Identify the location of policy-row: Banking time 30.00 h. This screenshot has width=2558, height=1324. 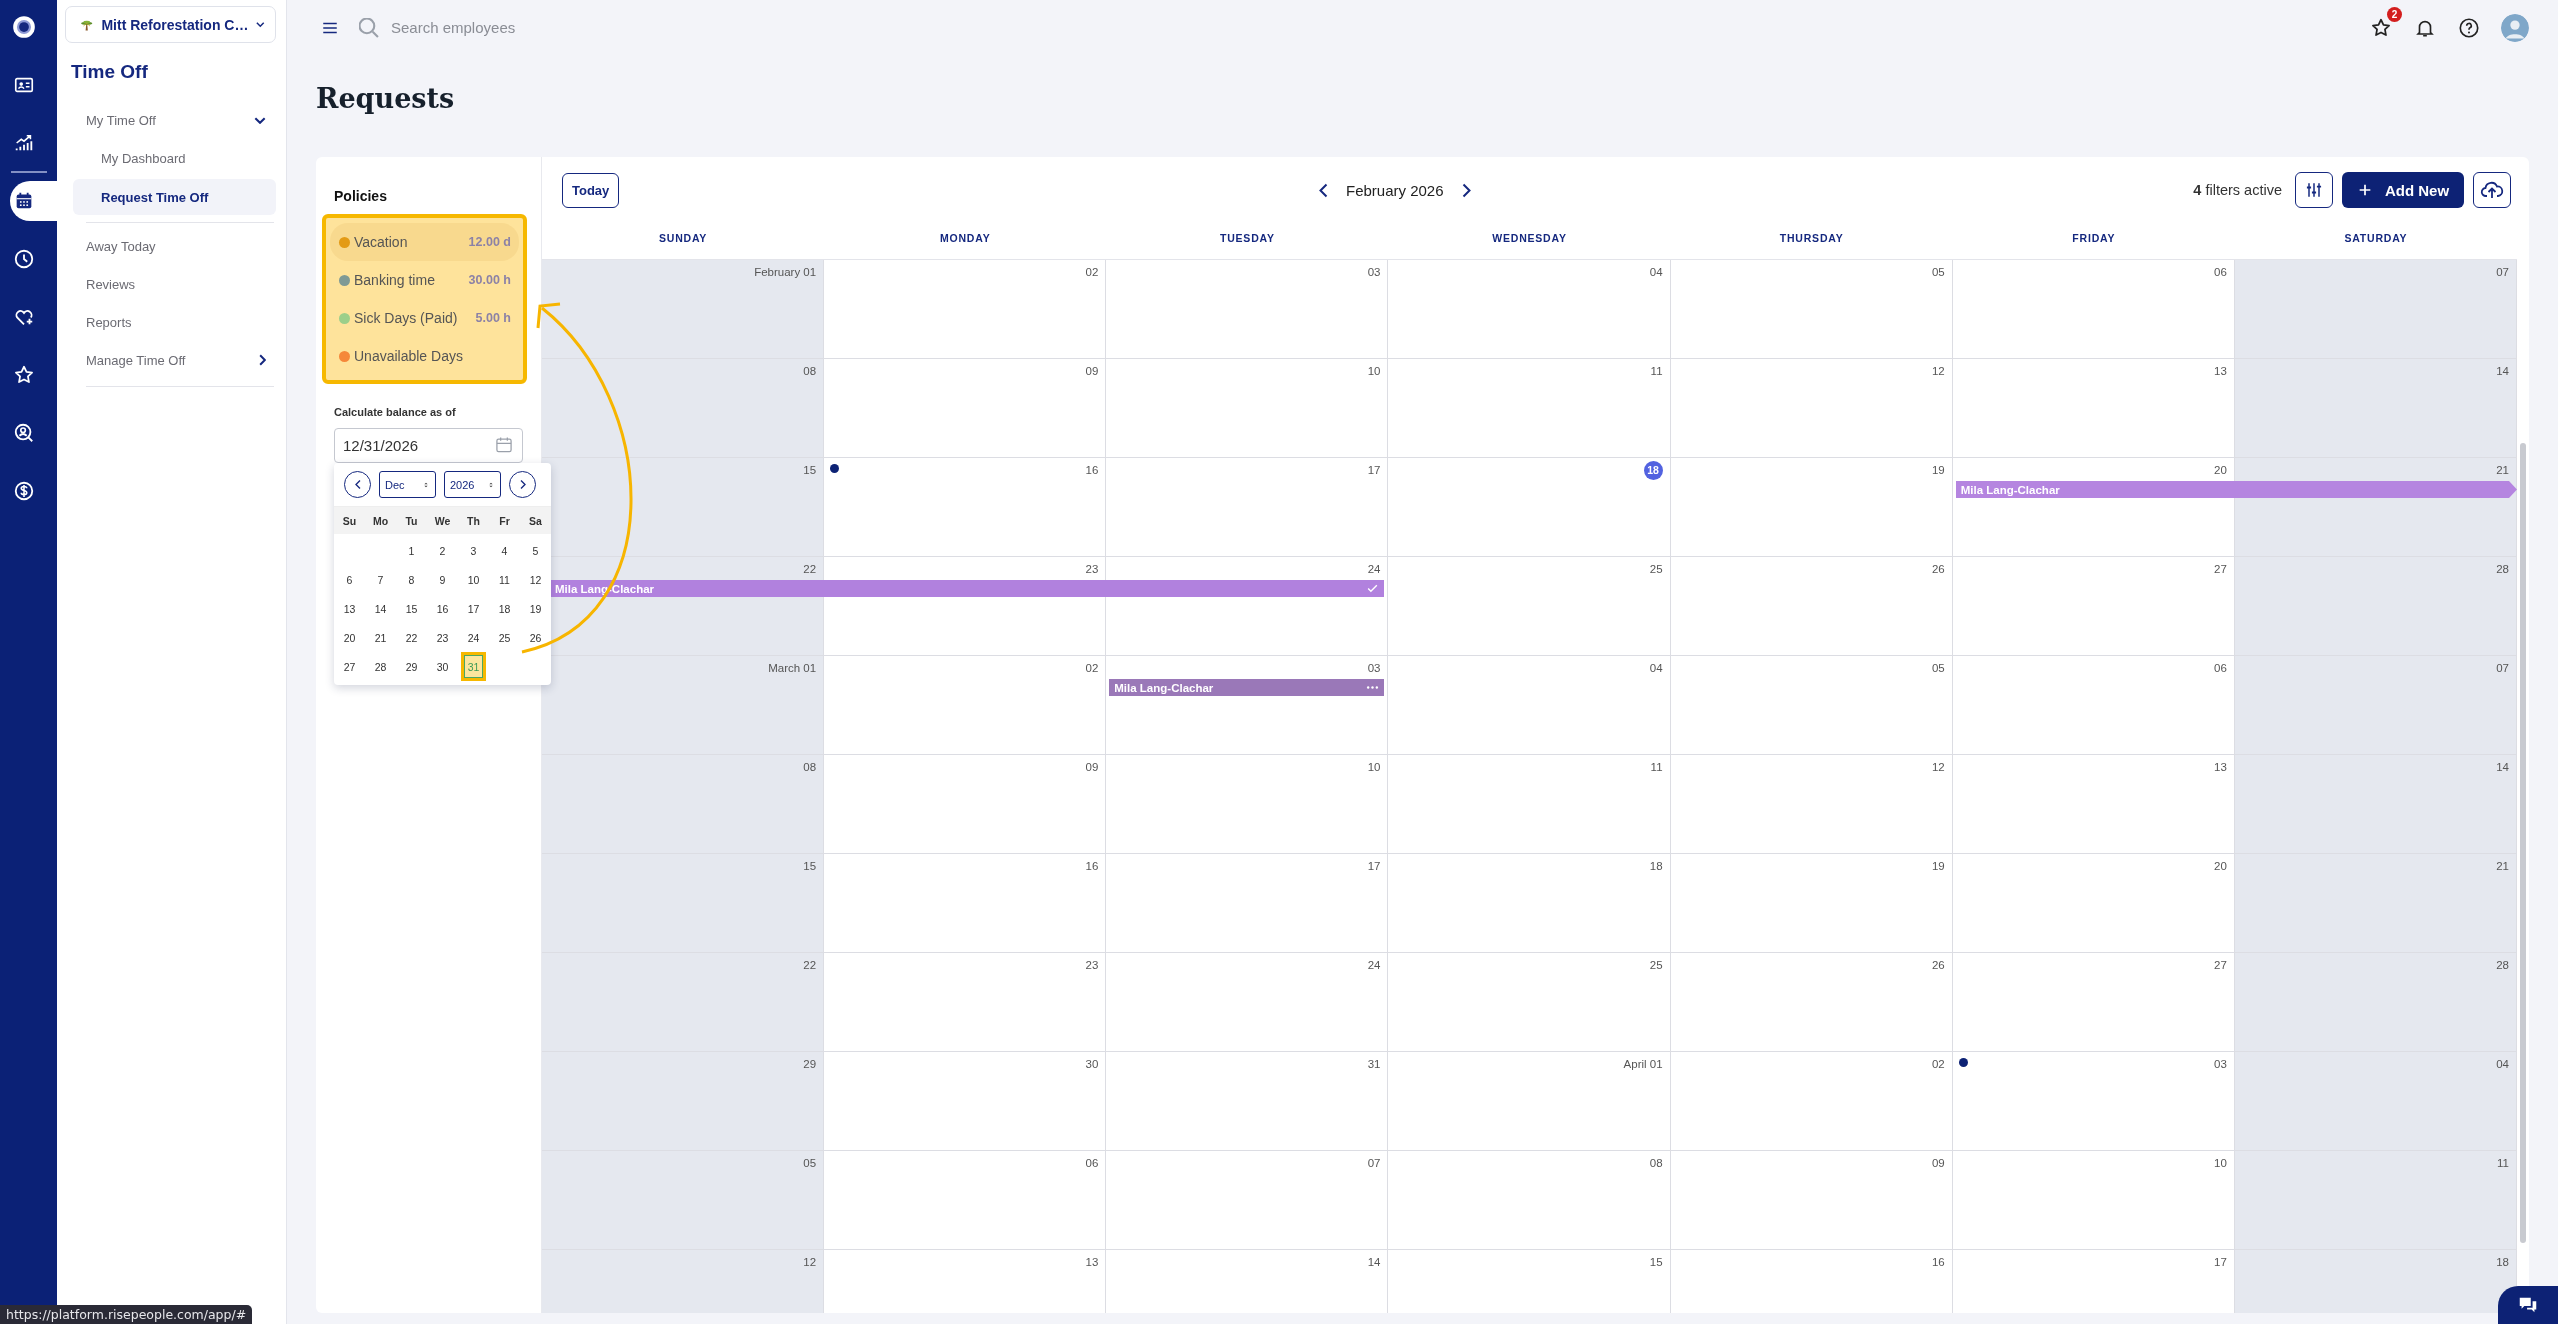
(424, 280).